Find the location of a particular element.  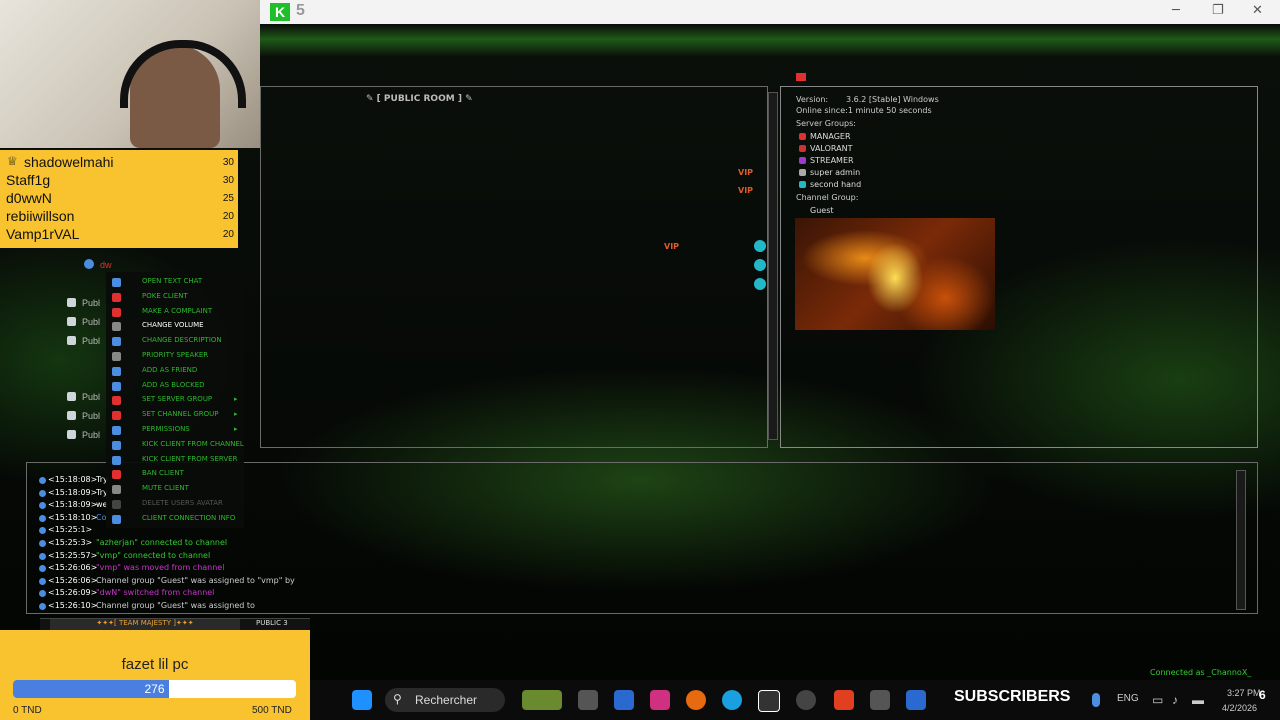

battery-icon: ▬ is located at coordinates (1198, 700).